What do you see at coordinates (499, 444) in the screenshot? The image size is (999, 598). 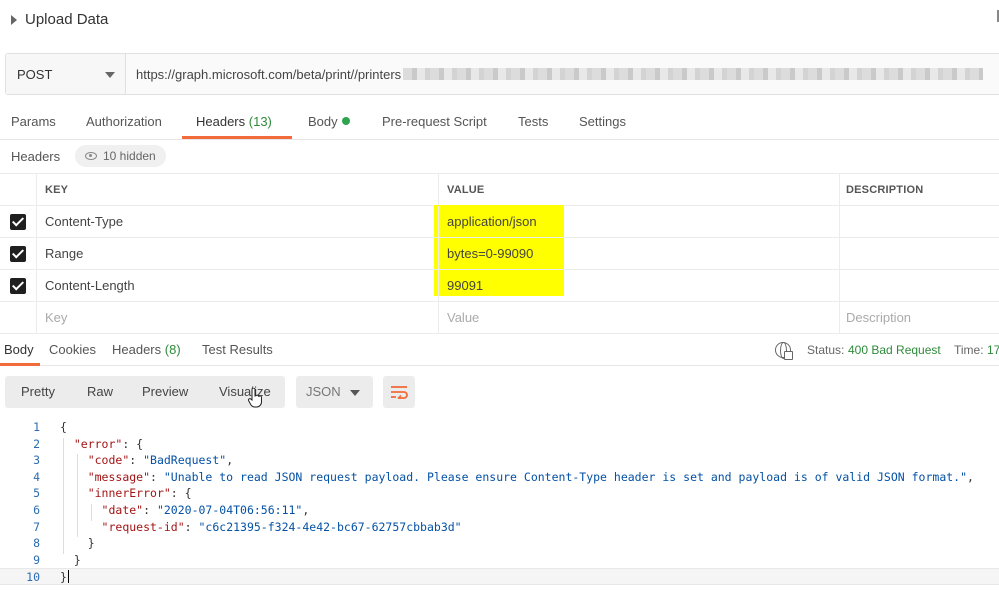 I see `code-line: 2 "error": {` at bounding box center [499, 444].